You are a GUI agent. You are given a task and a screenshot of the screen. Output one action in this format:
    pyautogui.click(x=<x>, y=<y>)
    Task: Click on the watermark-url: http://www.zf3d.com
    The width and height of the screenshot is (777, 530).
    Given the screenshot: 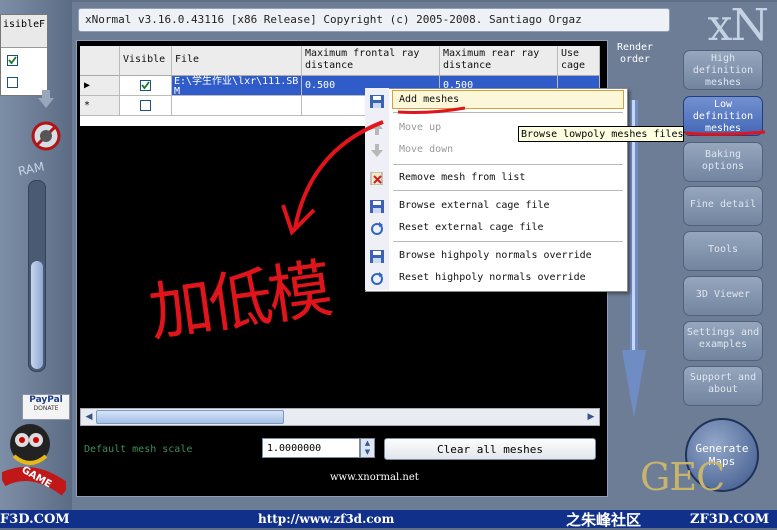 What is the action you would take?
    pyautogui.click(x=326, y=519)
    